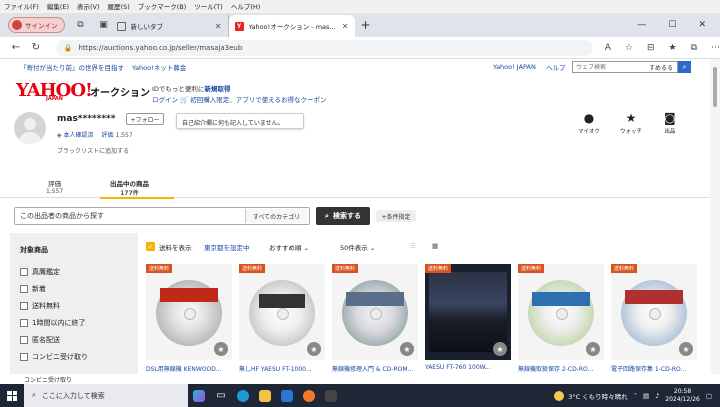 The height and width of the screenshot is (407, 720). What do you see at coordinates (12, 395) in the screenshot?
I see `start-button` at bounding box center [12, 395].